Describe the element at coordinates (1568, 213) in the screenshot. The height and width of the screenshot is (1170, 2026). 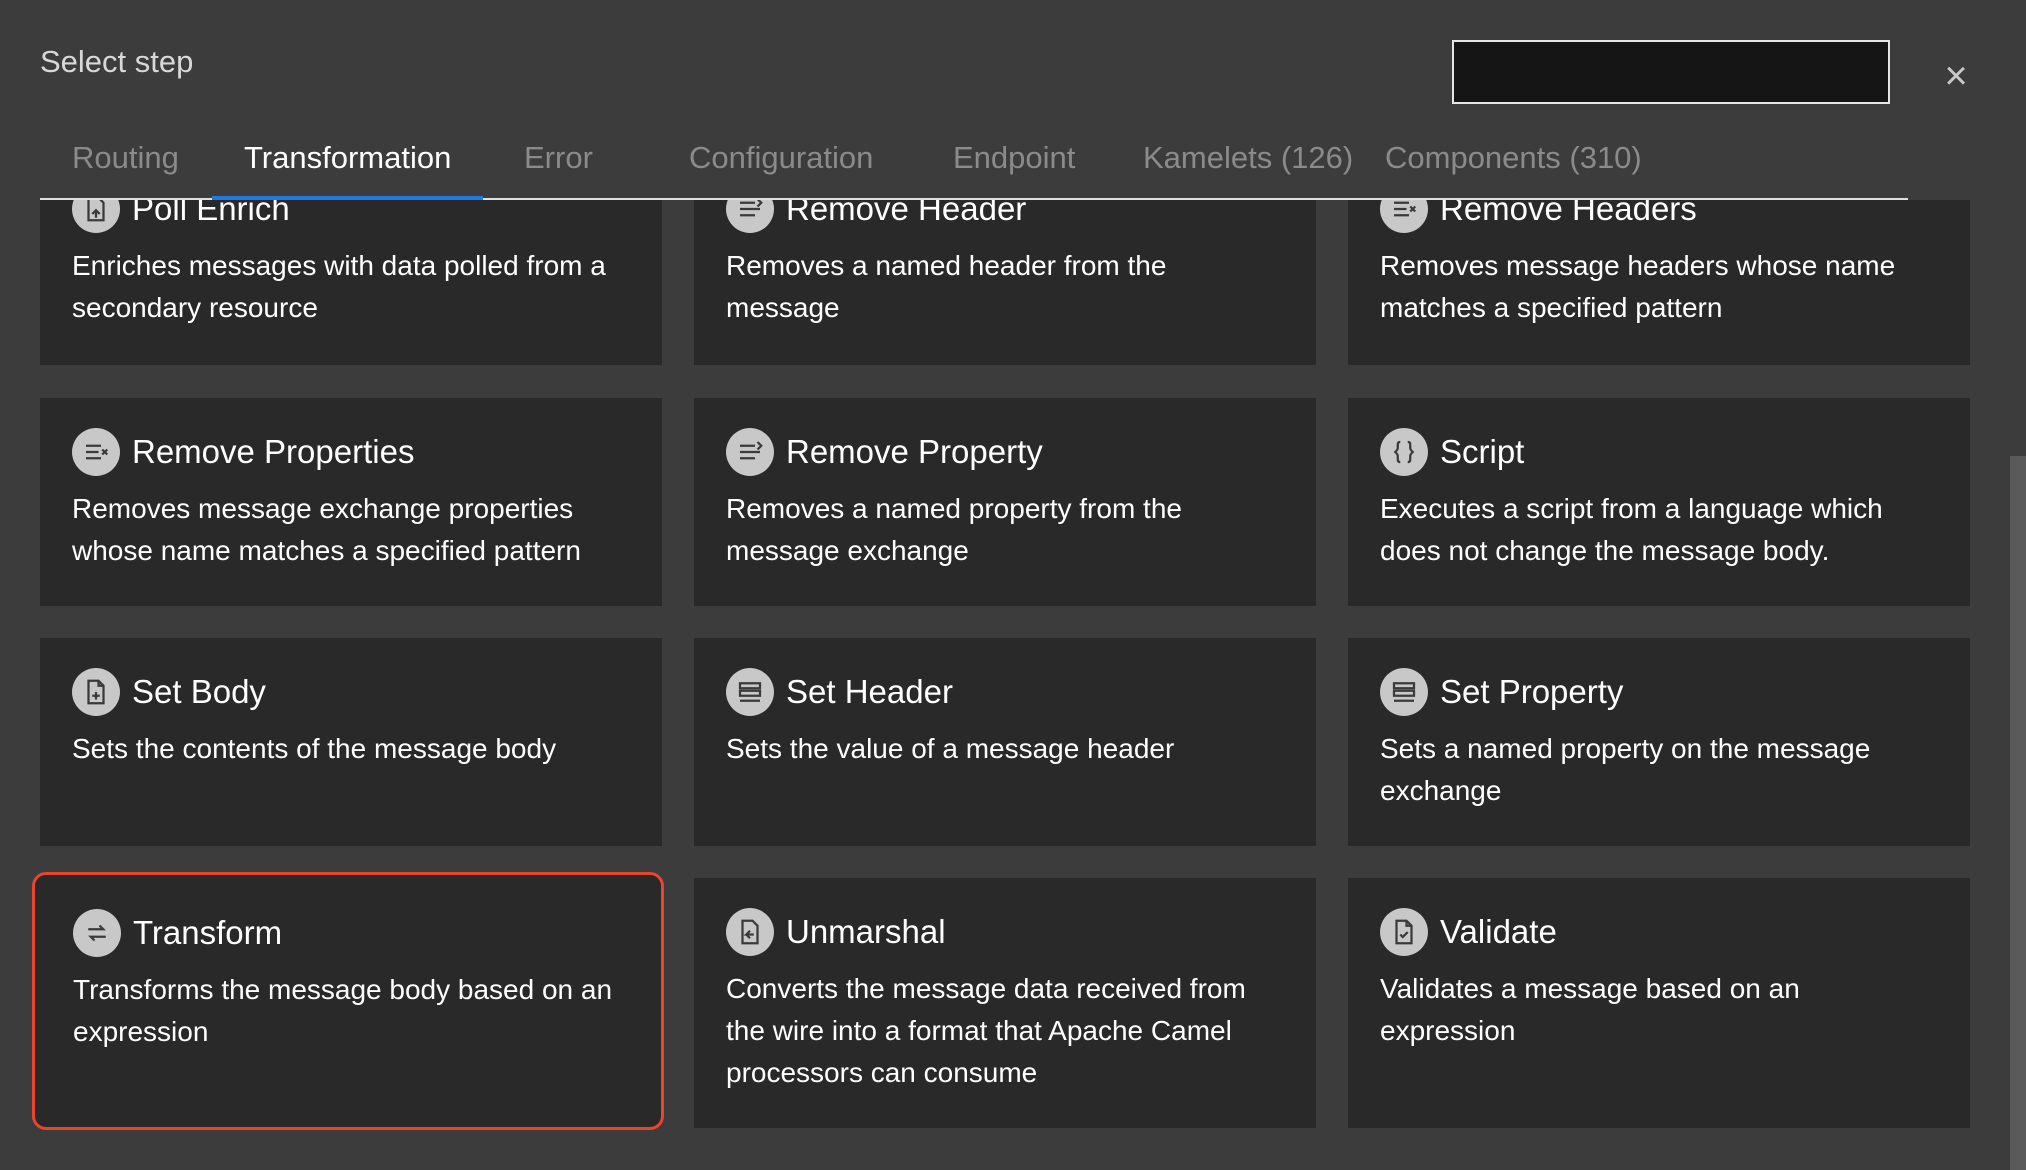
I see `card-title: Remove Headers` at that location.